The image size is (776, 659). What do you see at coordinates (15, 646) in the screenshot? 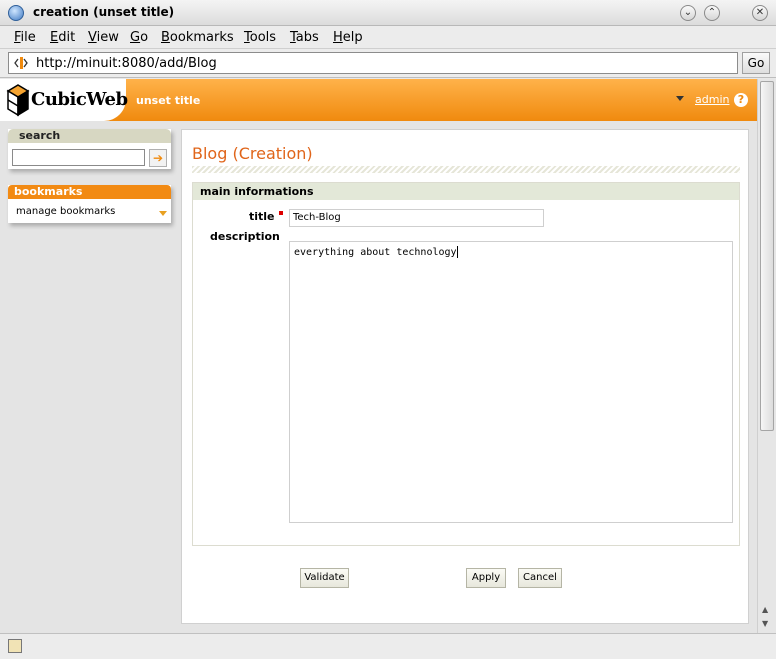
I see `lock-icon` at bounding box center [15, 646].